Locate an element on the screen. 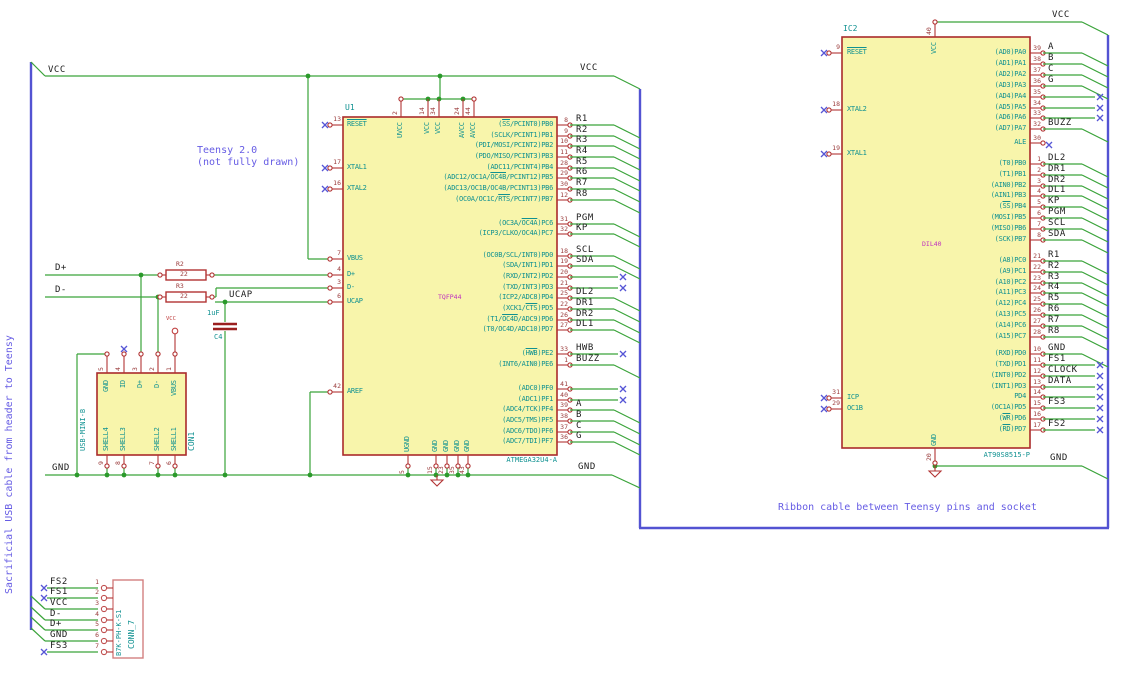 This screenshot has width=1131, height=690. junction-dot is located at coordinates (225, 475).